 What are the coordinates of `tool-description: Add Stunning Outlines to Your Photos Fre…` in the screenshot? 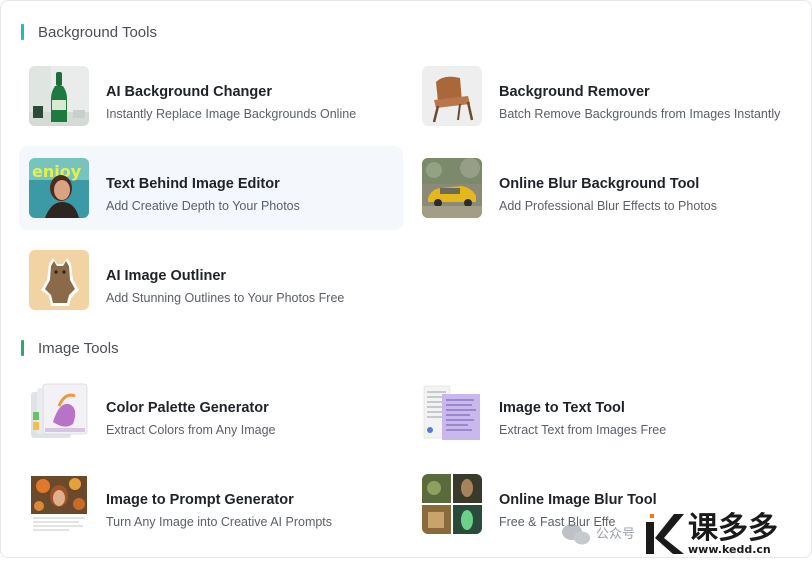 It's located at (225, 298).